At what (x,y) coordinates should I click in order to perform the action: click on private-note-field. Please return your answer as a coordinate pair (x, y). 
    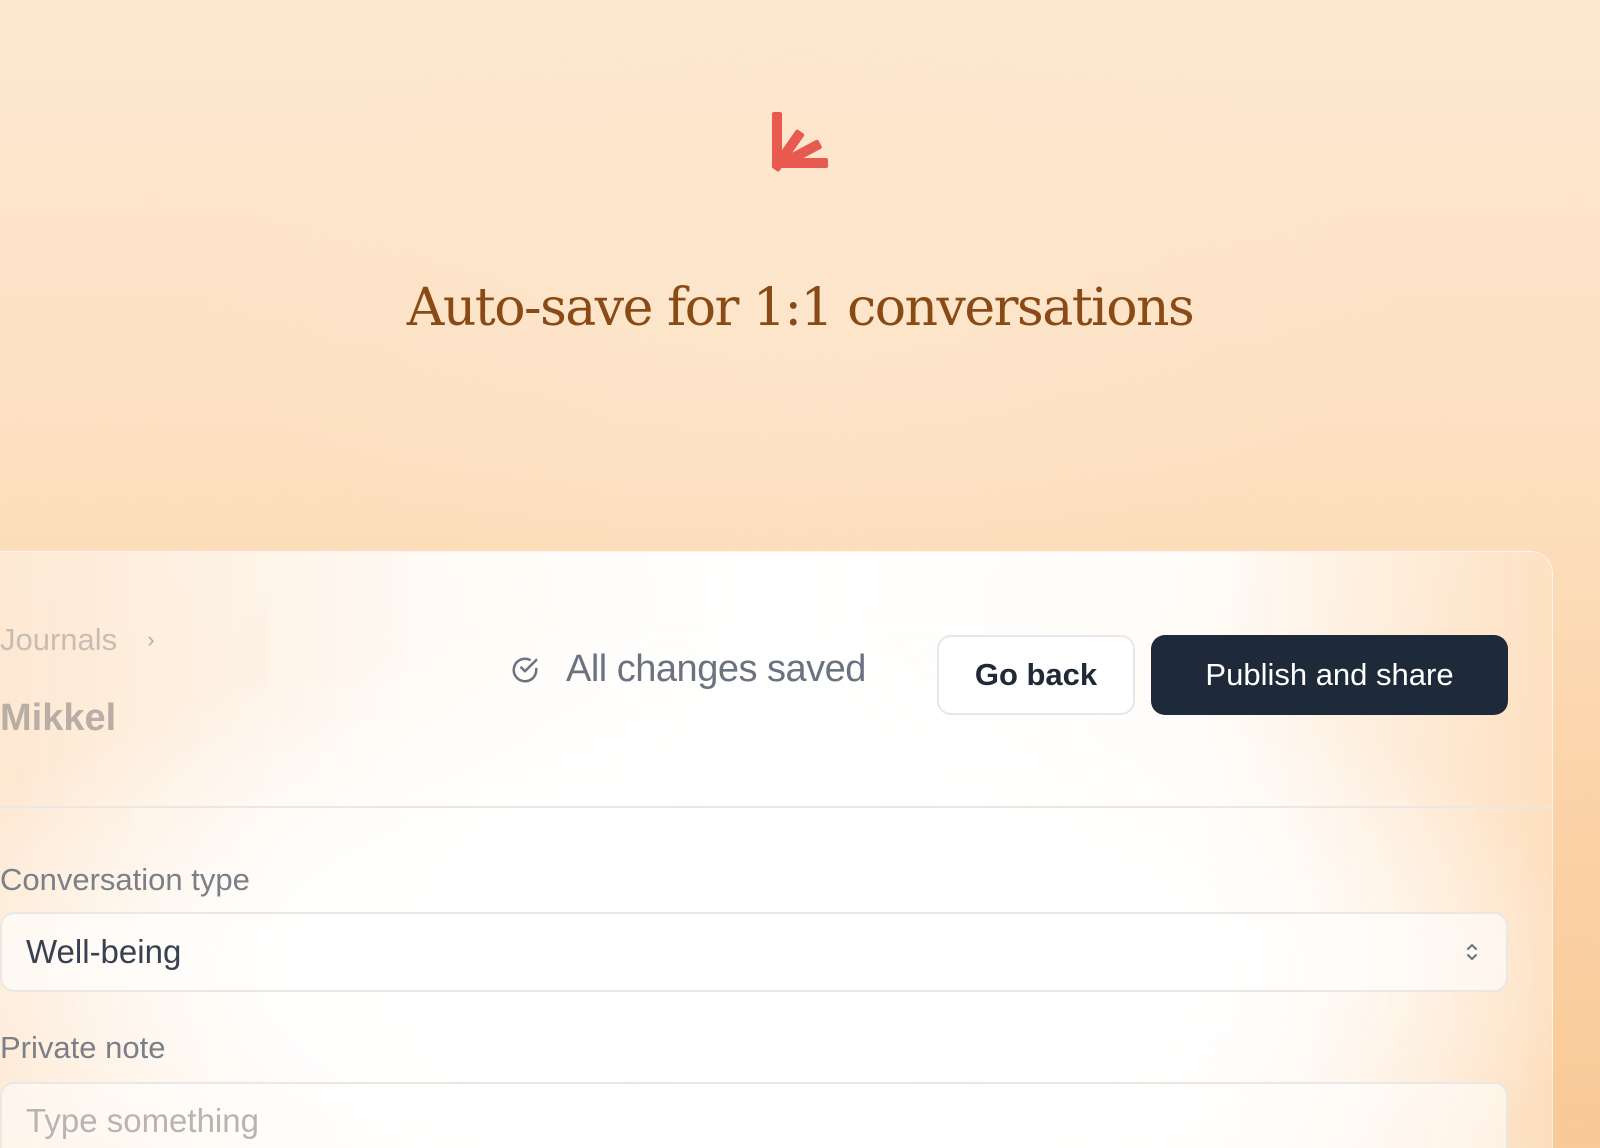
    Looking at the image, I should click on (754, 1115).